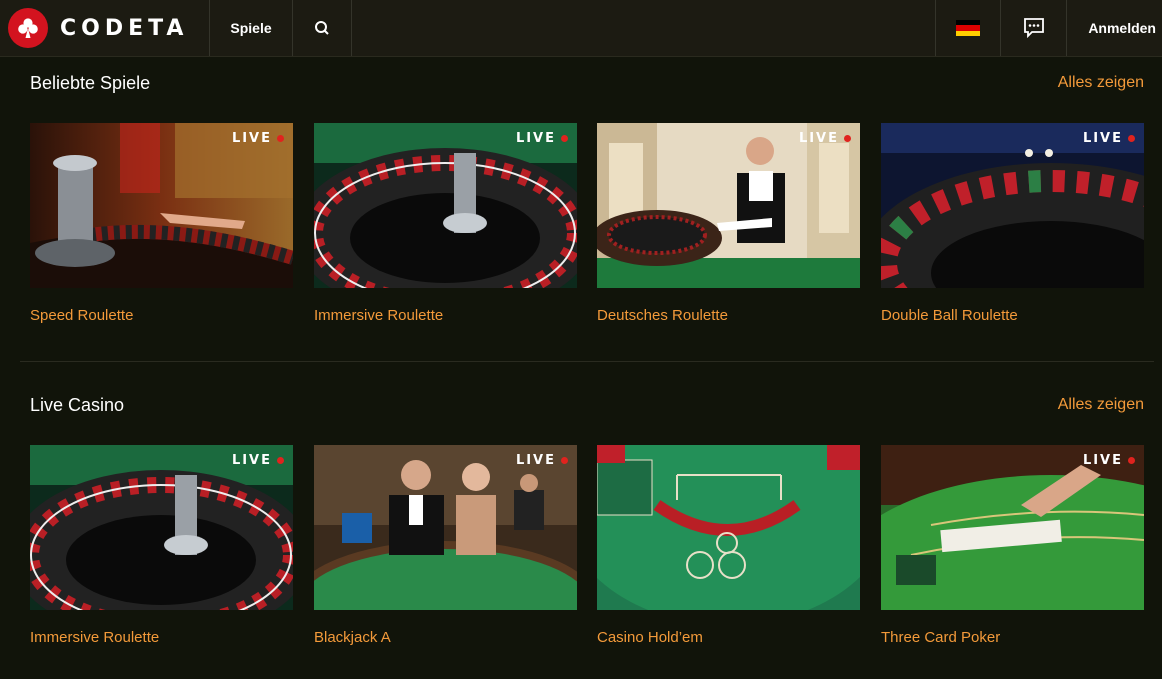  I want to click on game-title: Blackjack A, so click(352, 637).